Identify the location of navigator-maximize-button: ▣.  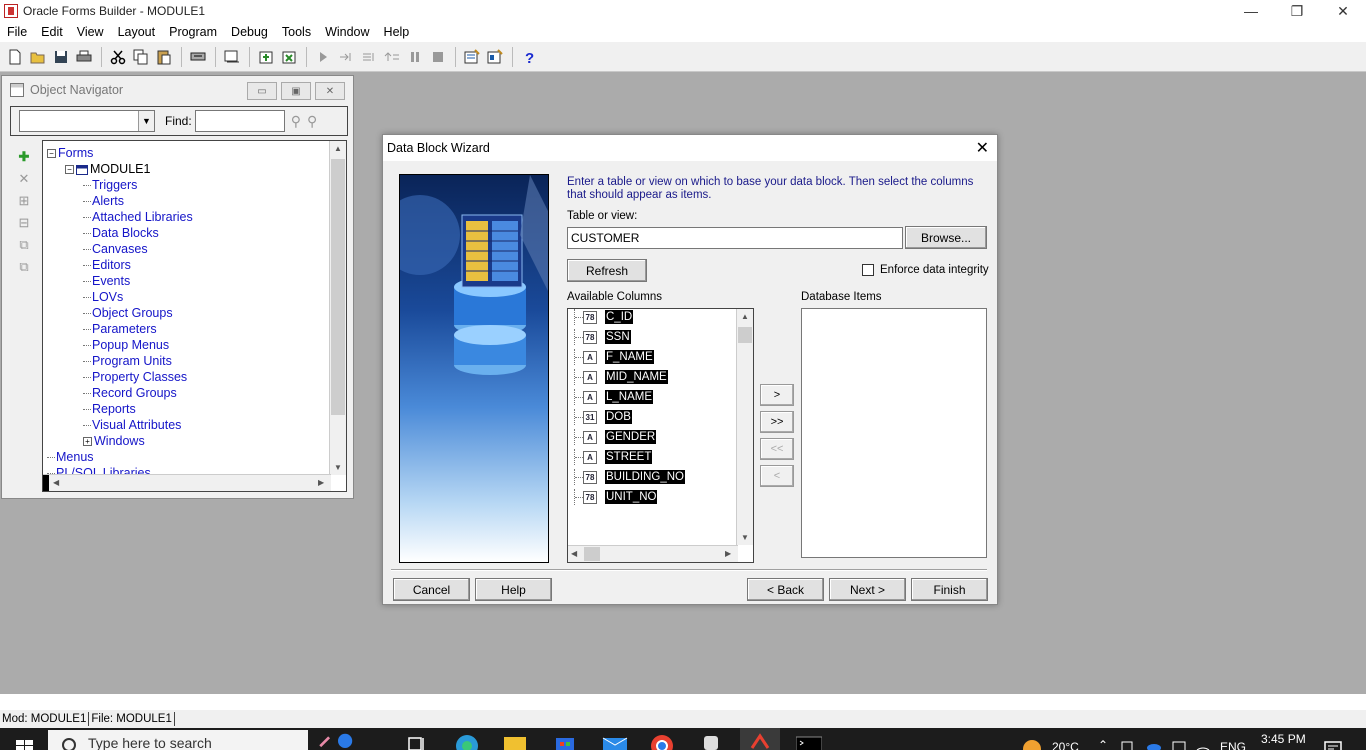
(296, 91).